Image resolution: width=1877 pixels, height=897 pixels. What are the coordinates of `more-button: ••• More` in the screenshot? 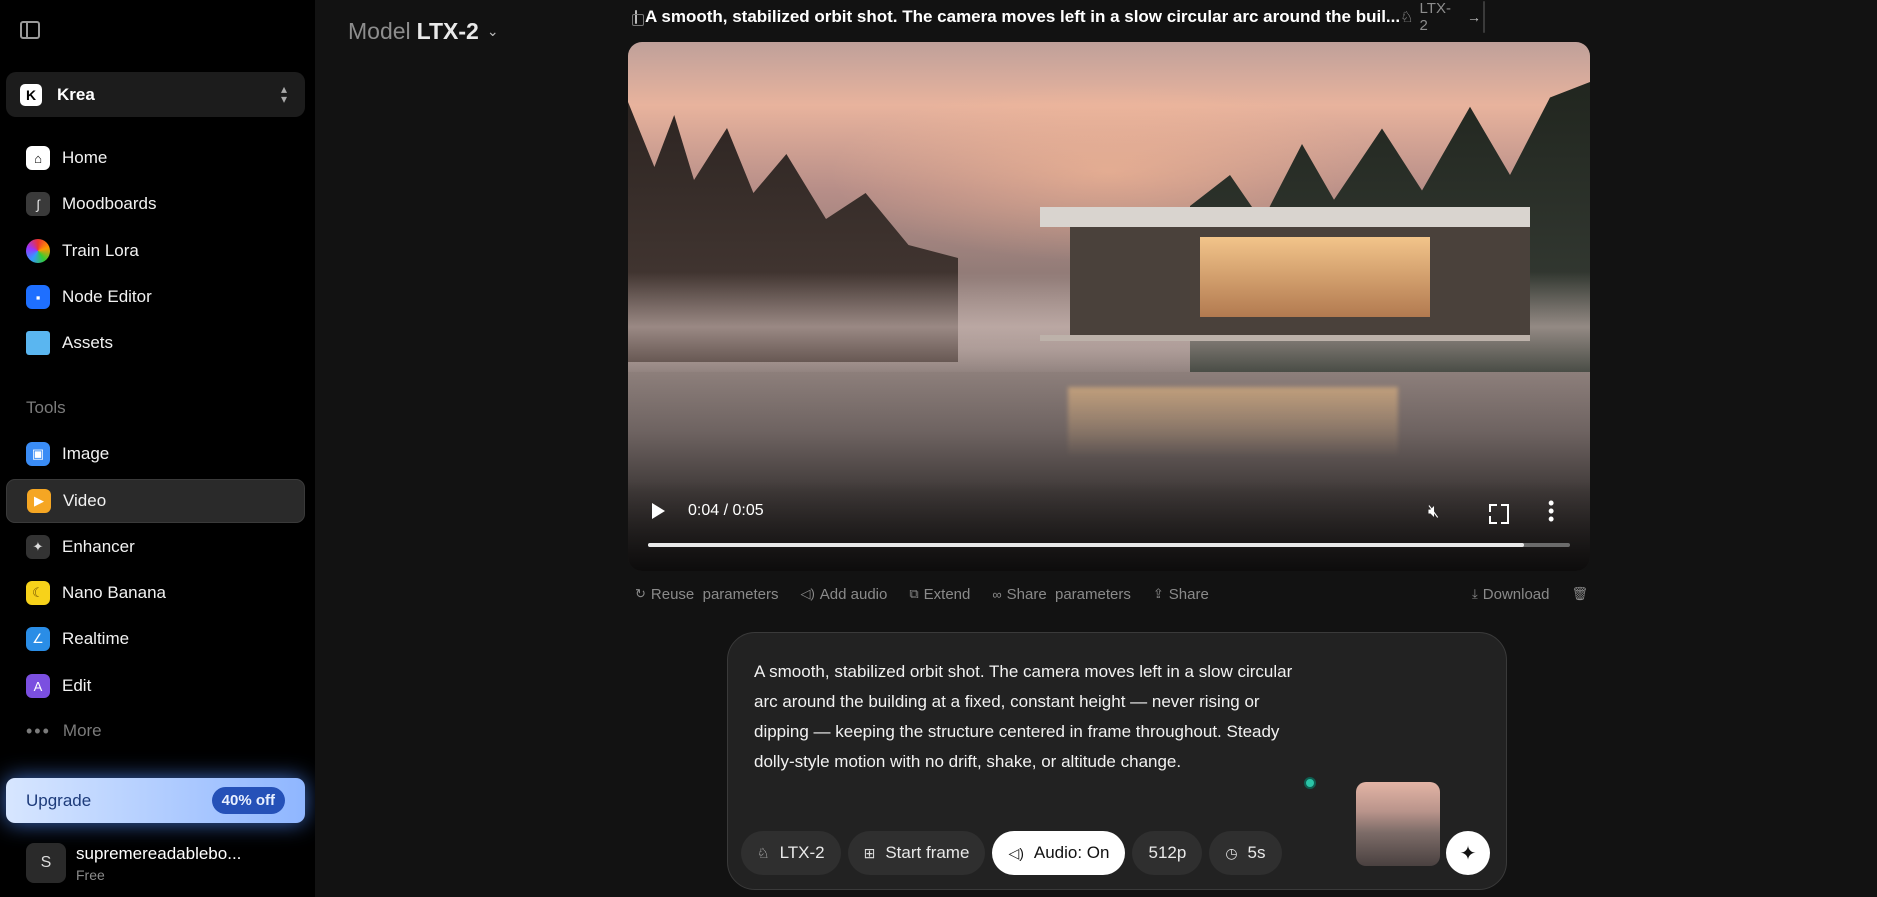 It's located at (64, 731).